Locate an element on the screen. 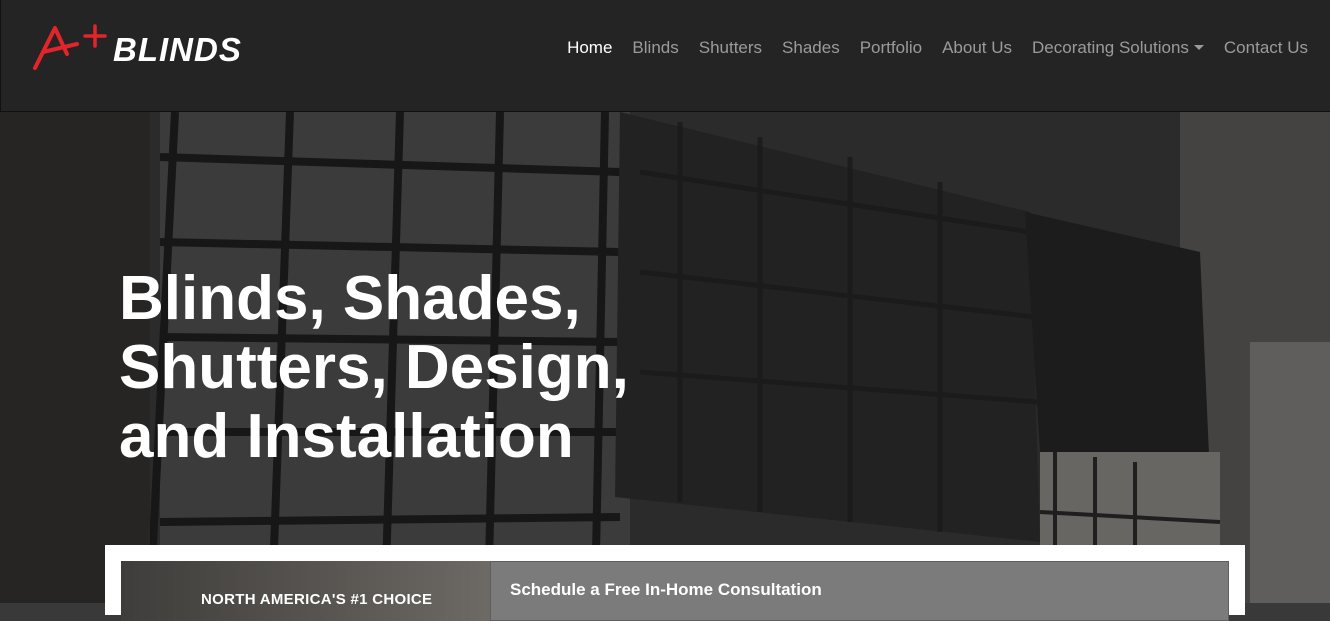  hero-headline-line-3: and Installation is located at coordinates (346, 436).